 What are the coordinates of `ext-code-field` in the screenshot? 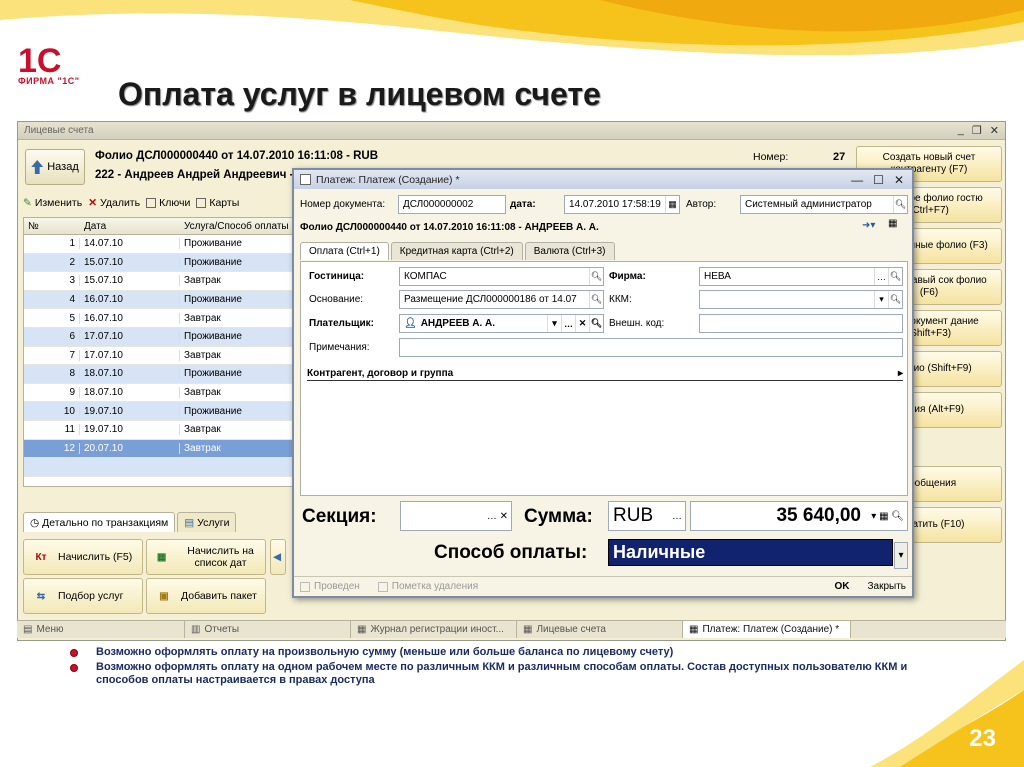 It's located at (801, 323).